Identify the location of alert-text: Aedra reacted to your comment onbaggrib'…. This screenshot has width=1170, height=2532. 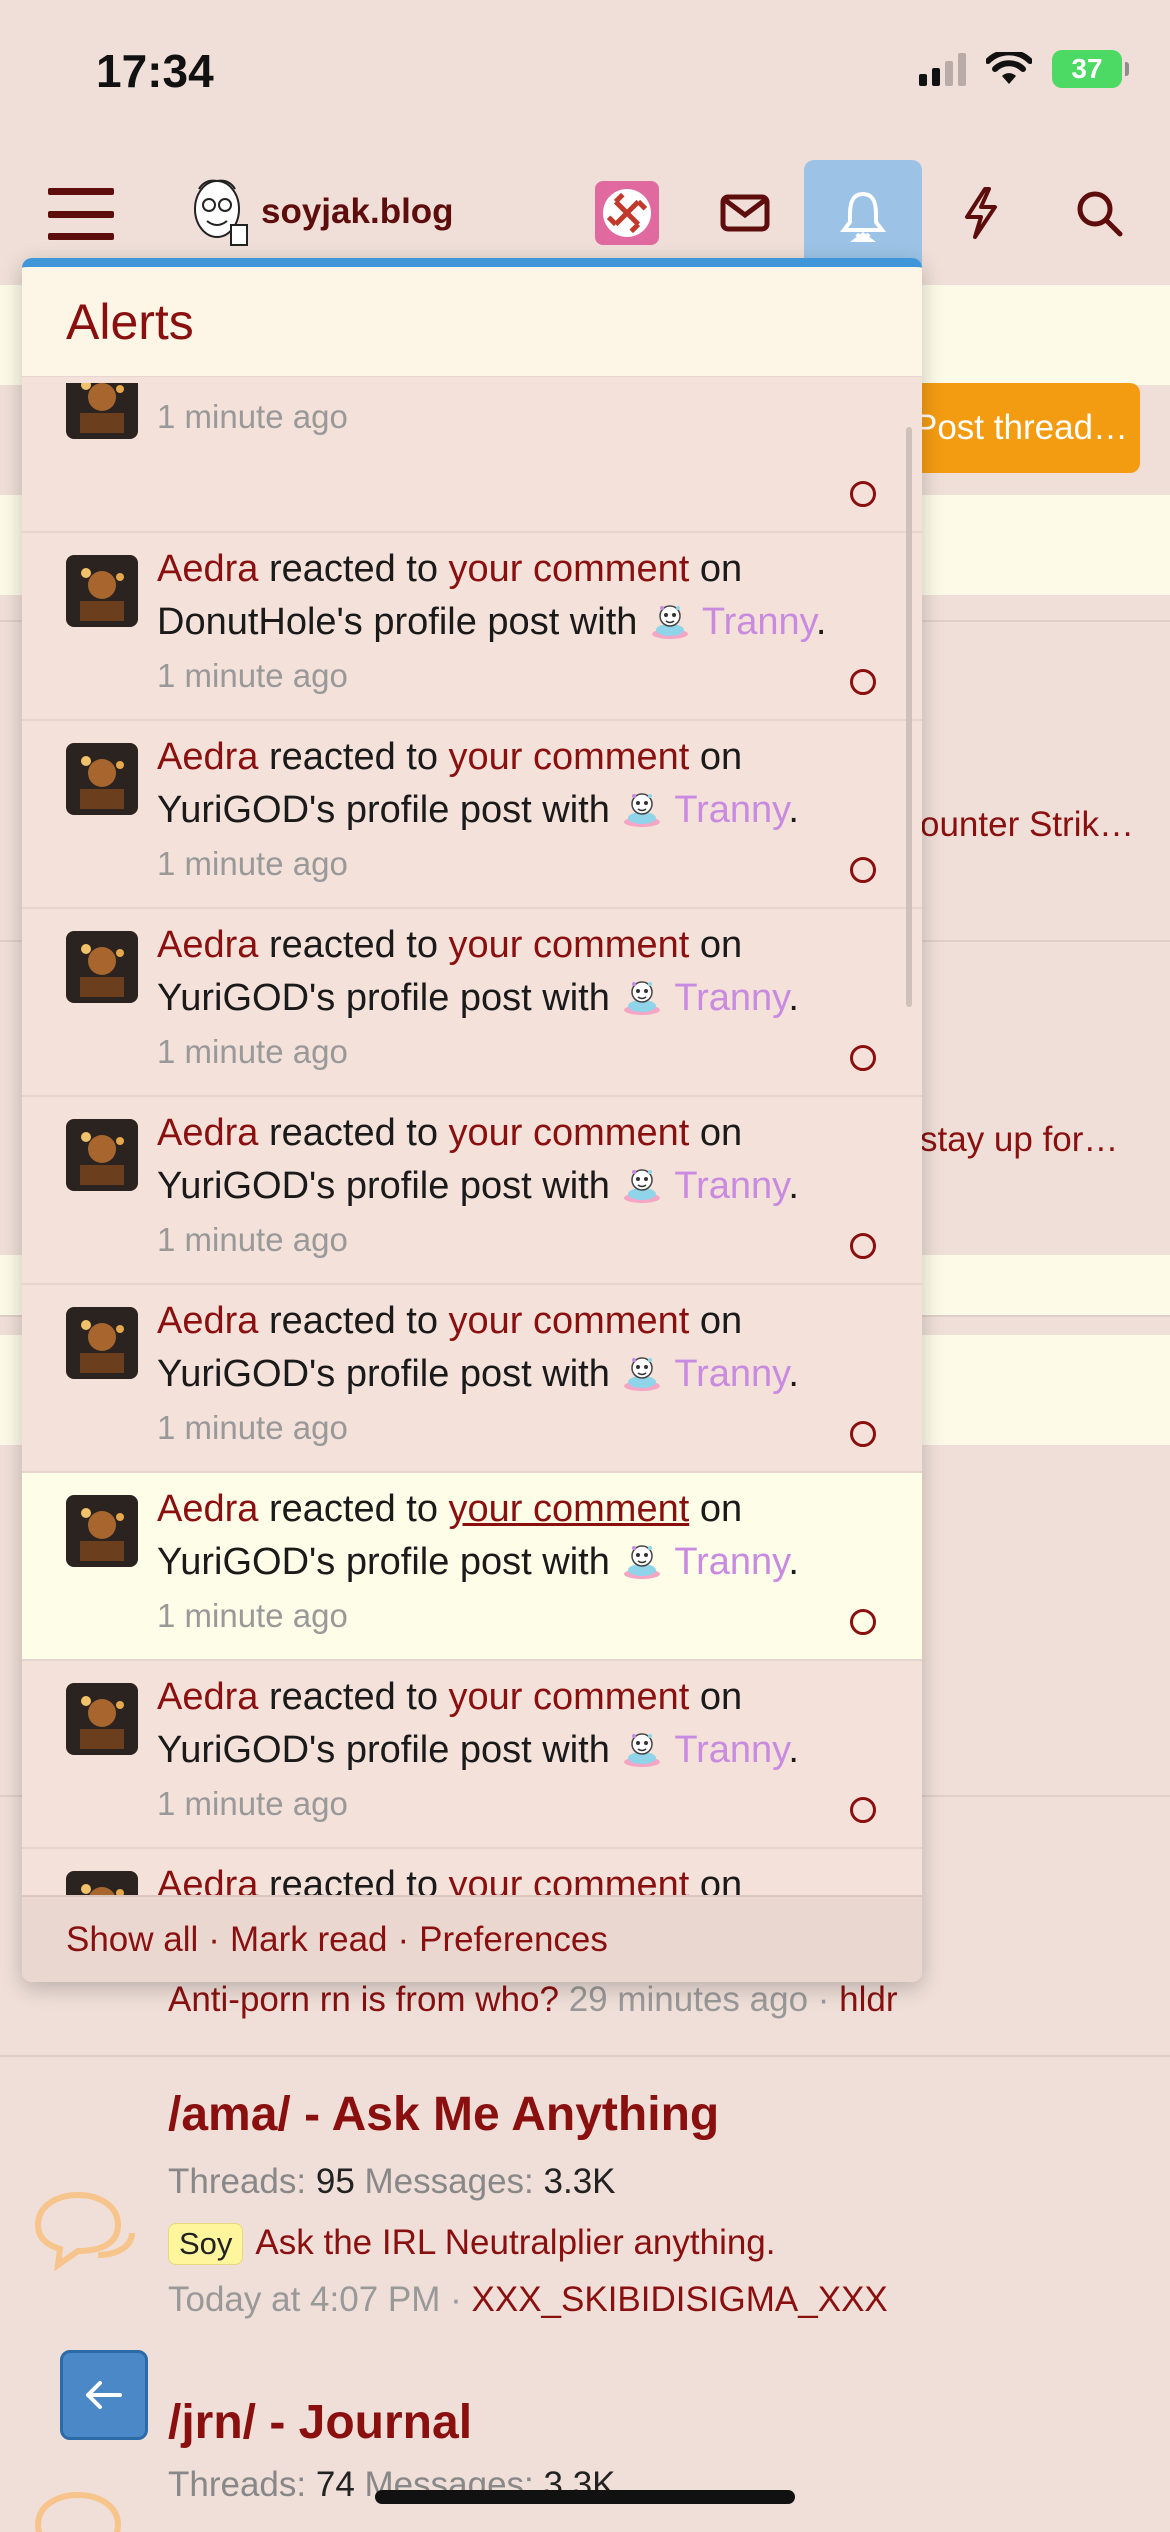
(517, 1877).